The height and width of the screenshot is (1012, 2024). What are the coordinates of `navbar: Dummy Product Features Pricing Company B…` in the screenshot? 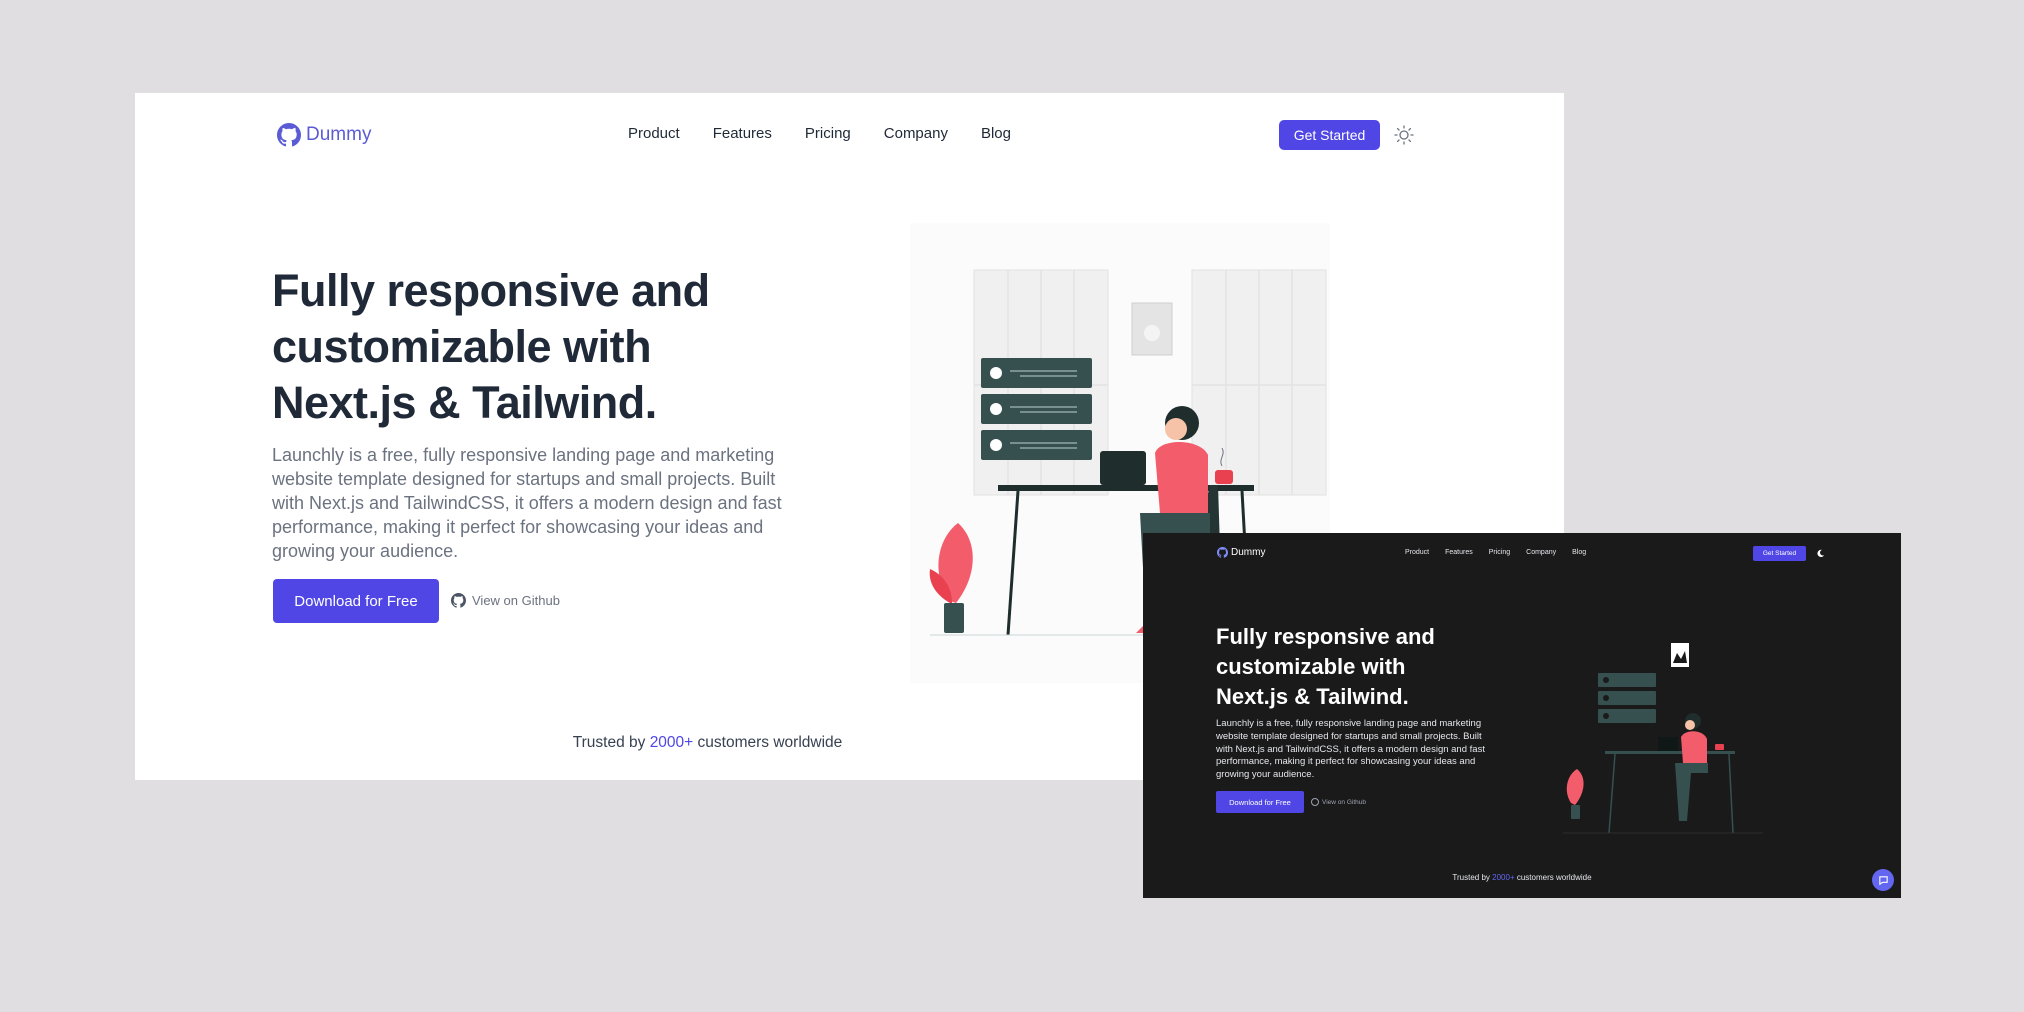 It's located at (849, 134).